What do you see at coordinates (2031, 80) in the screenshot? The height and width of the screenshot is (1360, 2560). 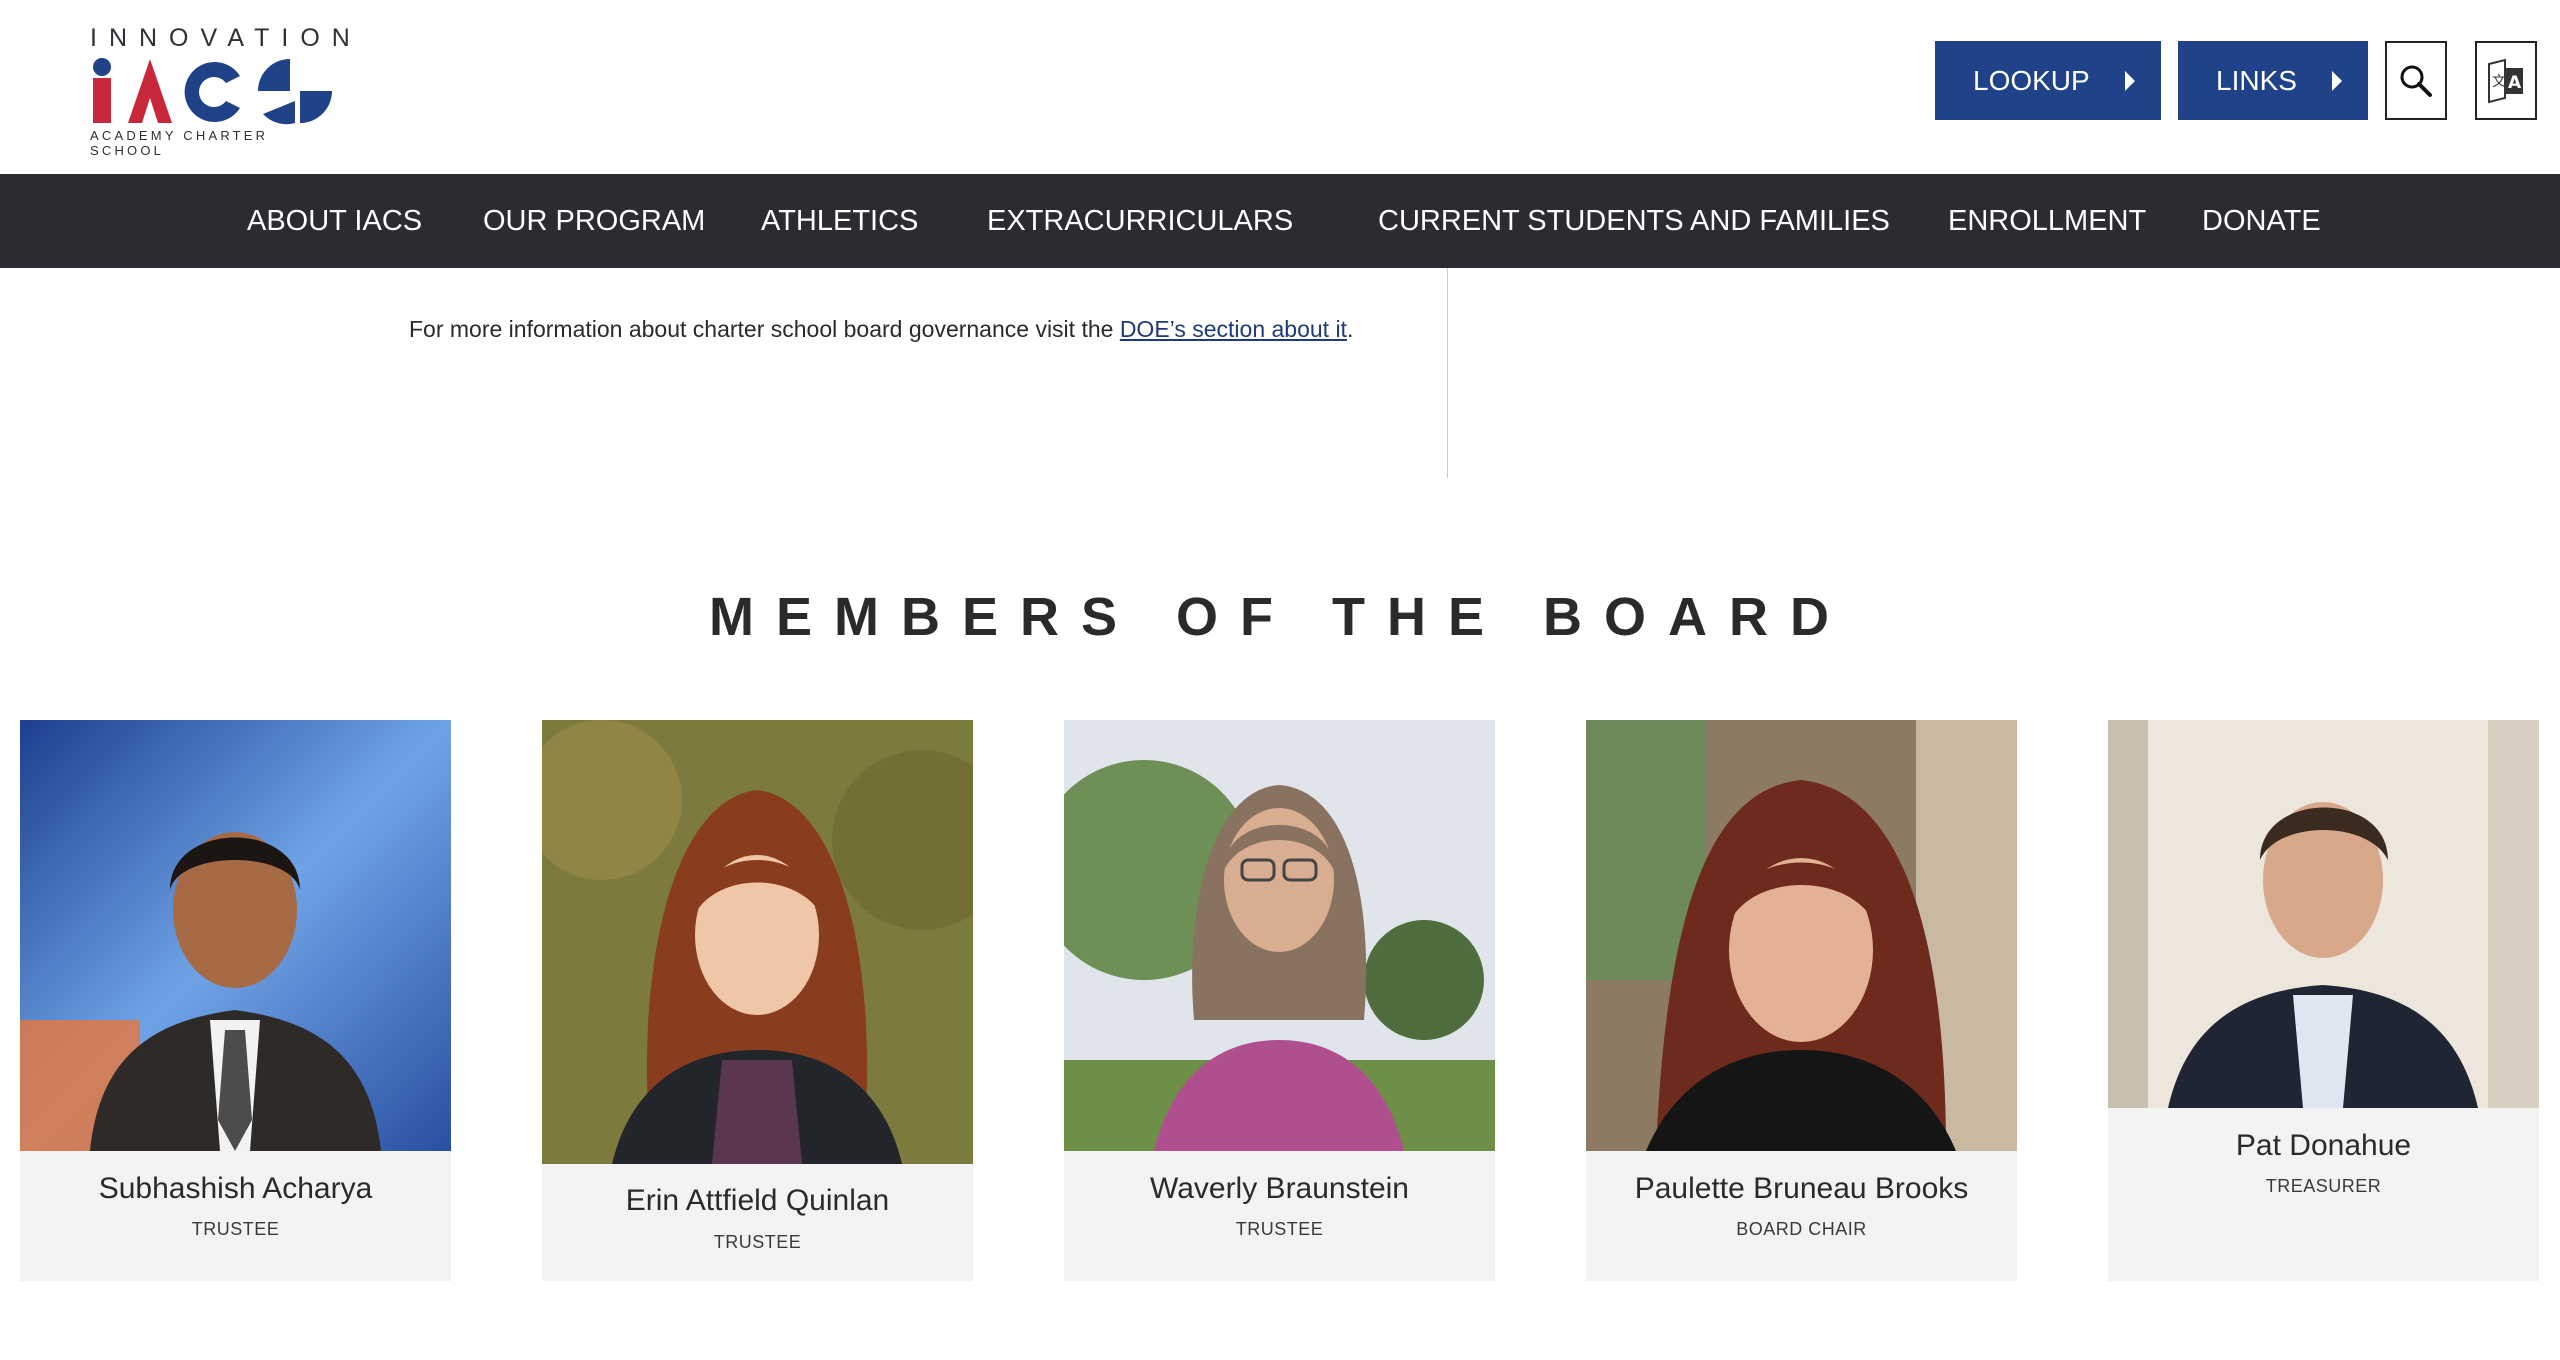 I see `lookup-button-label: LOOKUP` at bounding box center [2031, 80].